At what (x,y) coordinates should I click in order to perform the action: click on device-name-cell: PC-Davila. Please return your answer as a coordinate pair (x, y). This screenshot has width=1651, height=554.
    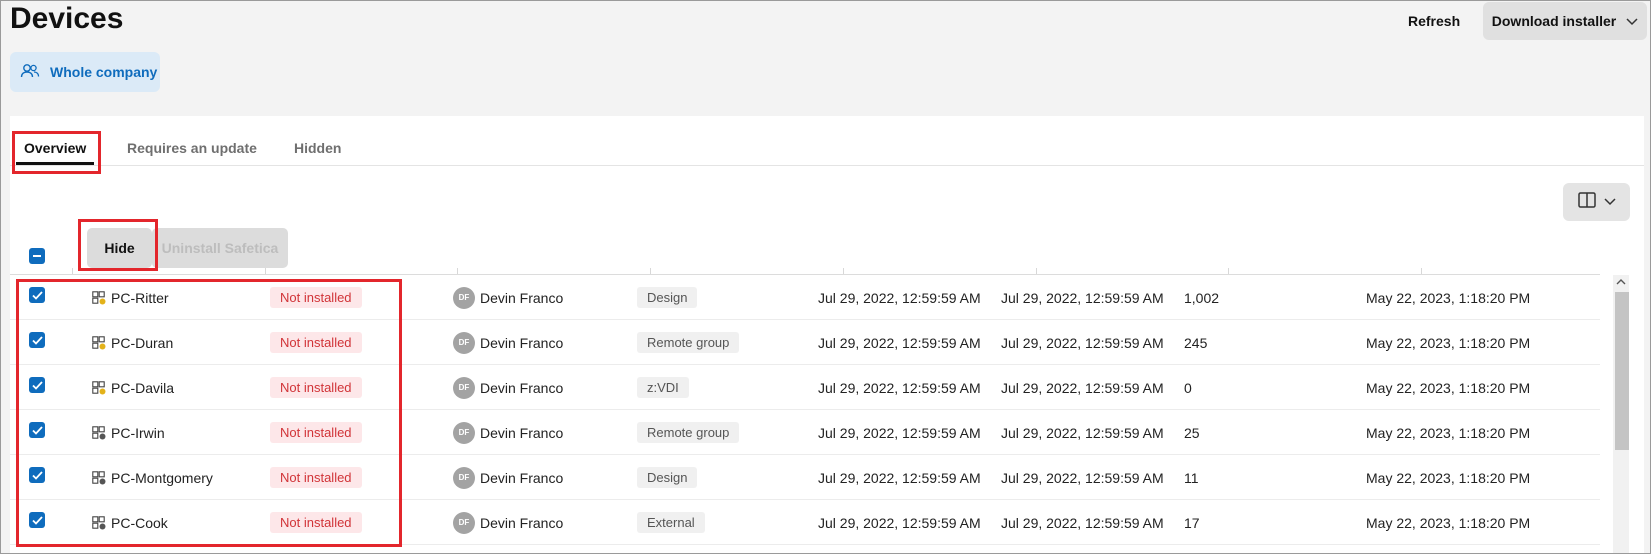
    Looking at the image, I should click on (133, 387).